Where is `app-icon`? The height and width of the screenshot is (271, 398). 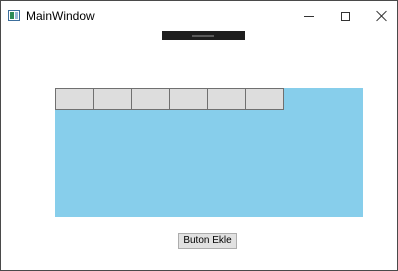 app-icon is located at coordinates (14, 15).